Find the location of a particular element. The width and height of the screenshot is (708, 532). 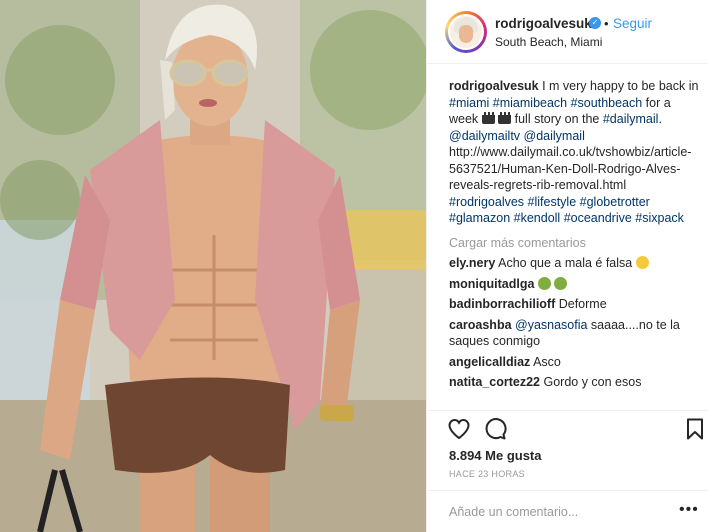

hashtag-link: #globetrotter is located at coordinates (615, 202).